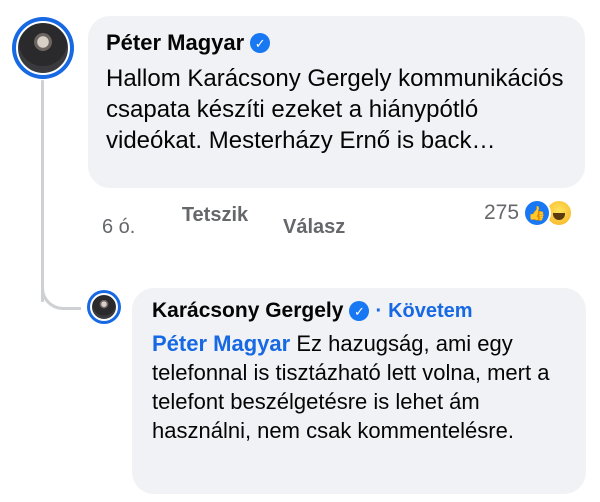 The height and width of the screenshot is (502, 600). What do you see at coordinates (118, 227) in the screenshot?
I see `comment-timestamp: 6 ó.` at bounding box center [118, 227].